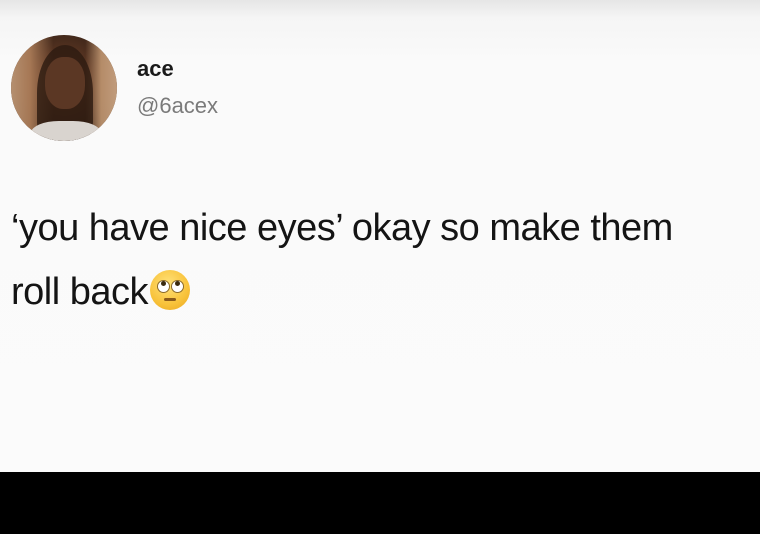 This screenshot has height=534, width=760. I want to click on avatar-face, so click(65, 83).